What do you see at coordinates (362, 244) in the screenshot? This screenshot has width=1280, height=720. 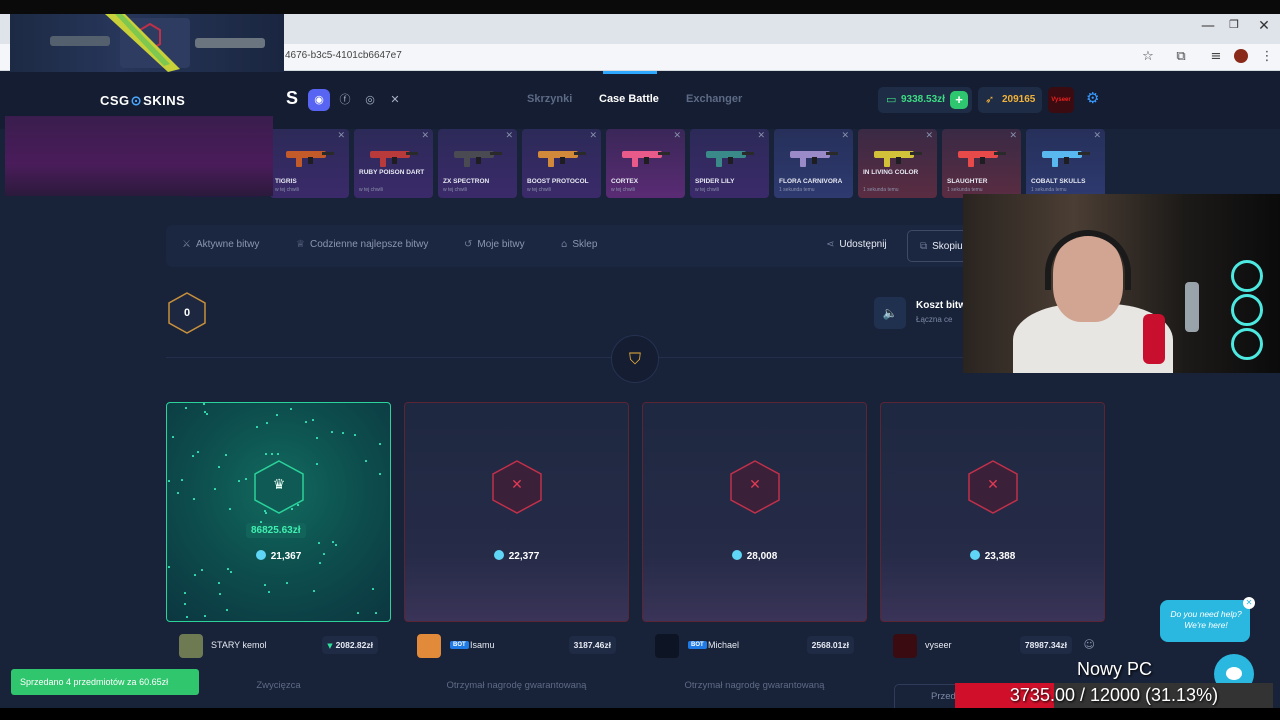 I see `tab-daily-best-battles: ♕ Codzienne najlepsze bitwy` at bounding box center [362, 244].